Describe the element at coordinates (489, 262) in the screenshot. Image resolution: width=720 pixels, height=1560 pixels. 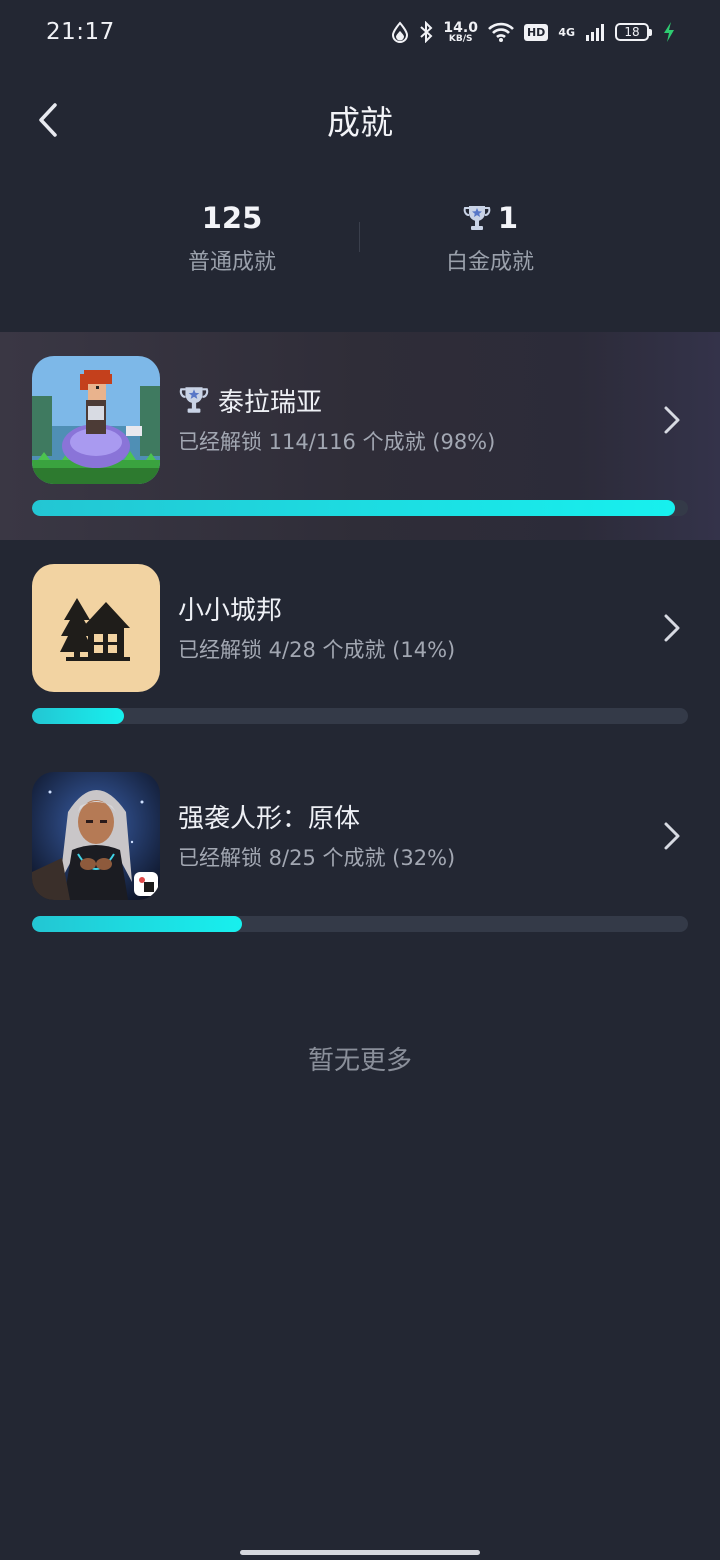
I see `platinum-label: 白金成就` at that location.